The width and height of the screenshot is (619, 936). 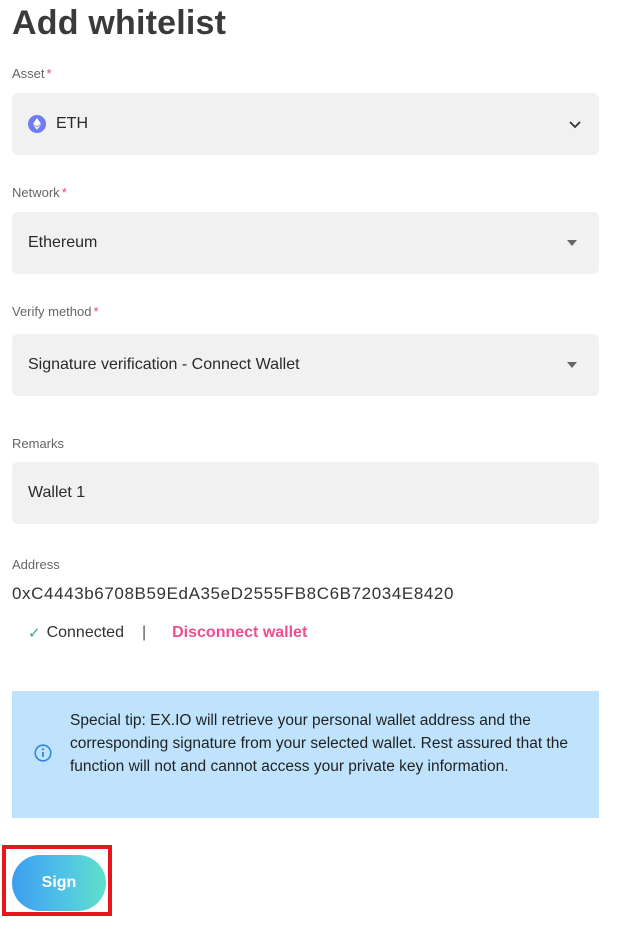 I want to click on address-label: Address, so click(x=36, y=564).